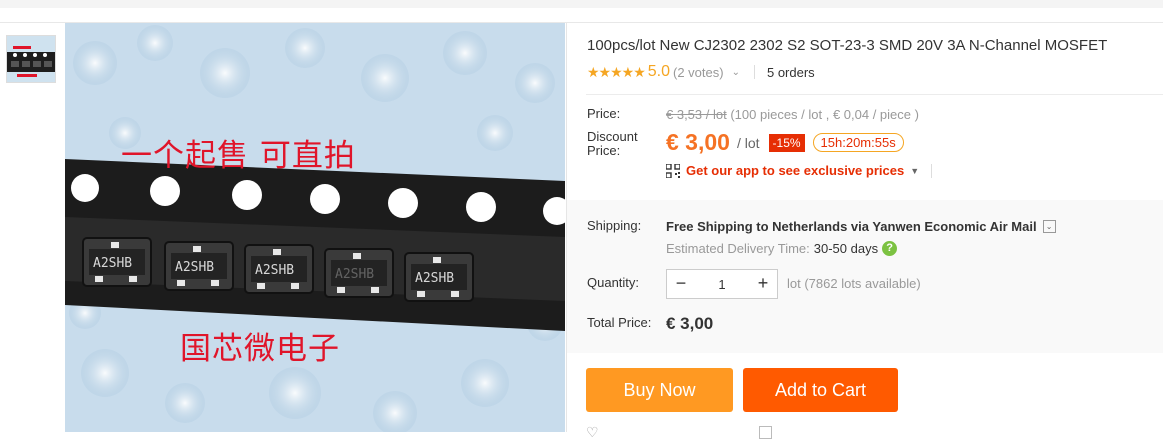 The image size is (1163, 441). Describe the element at coordinates (604, 113) in the screenshot. I see `price-label: Price:` at that location.